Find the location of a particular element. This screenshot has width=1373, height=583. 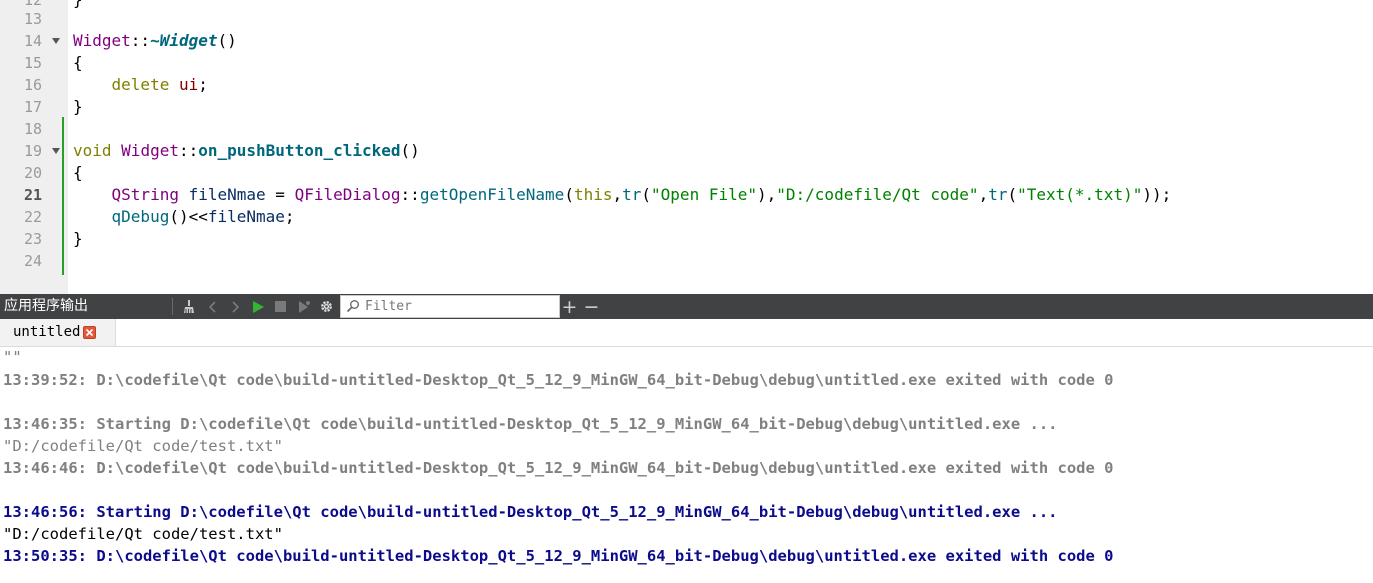

code-line-17: } is located at coordinates (78, 106).